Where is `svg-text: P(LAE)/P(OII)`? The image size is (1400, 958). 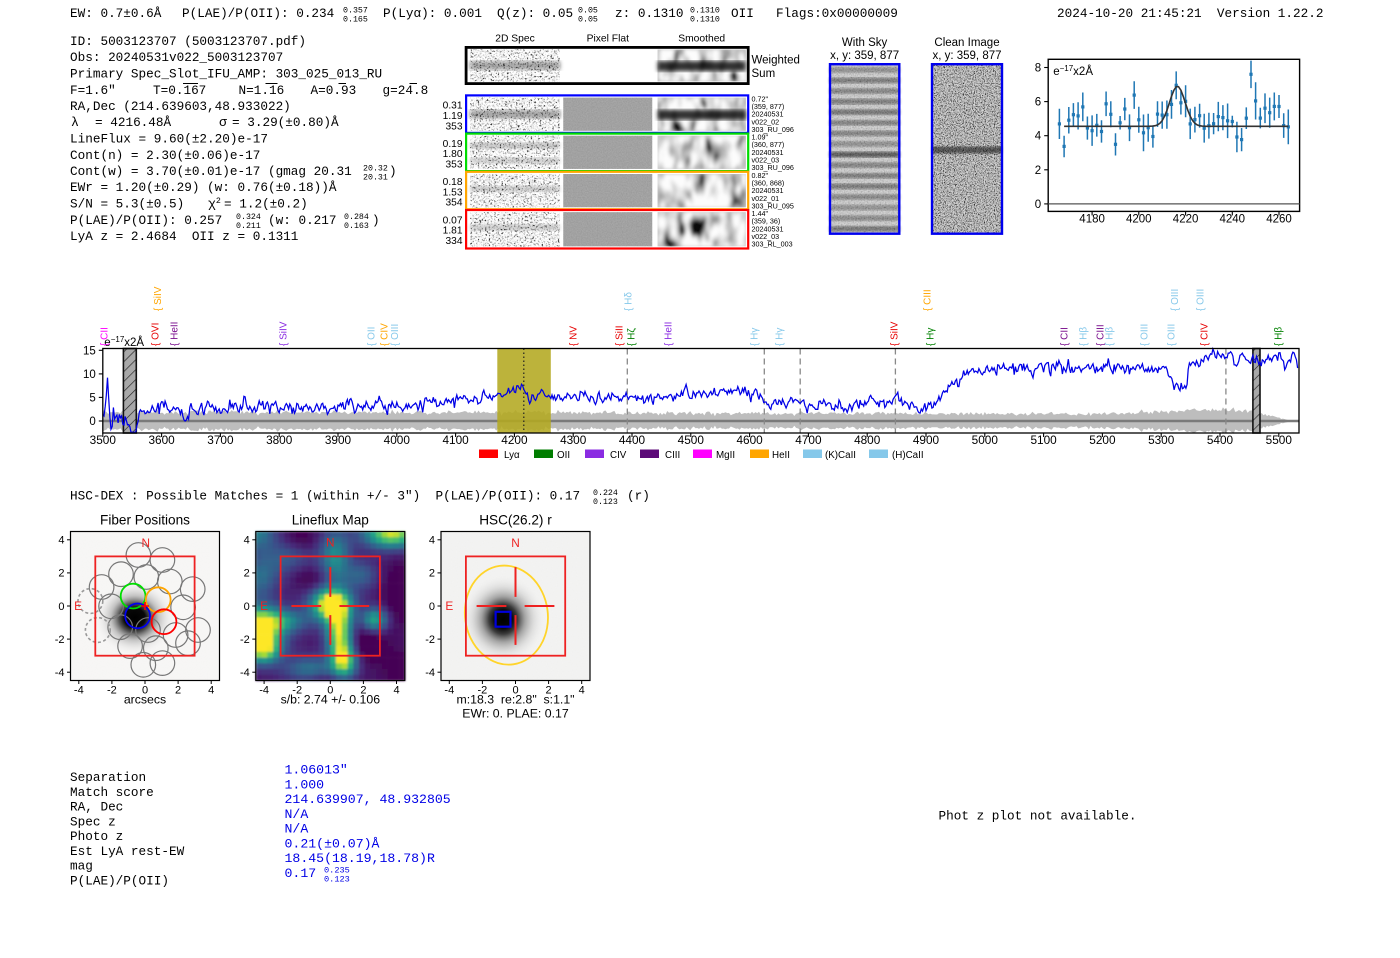 svg-text: P(LAE)/P(OII) is located at coordinates (119, 880).